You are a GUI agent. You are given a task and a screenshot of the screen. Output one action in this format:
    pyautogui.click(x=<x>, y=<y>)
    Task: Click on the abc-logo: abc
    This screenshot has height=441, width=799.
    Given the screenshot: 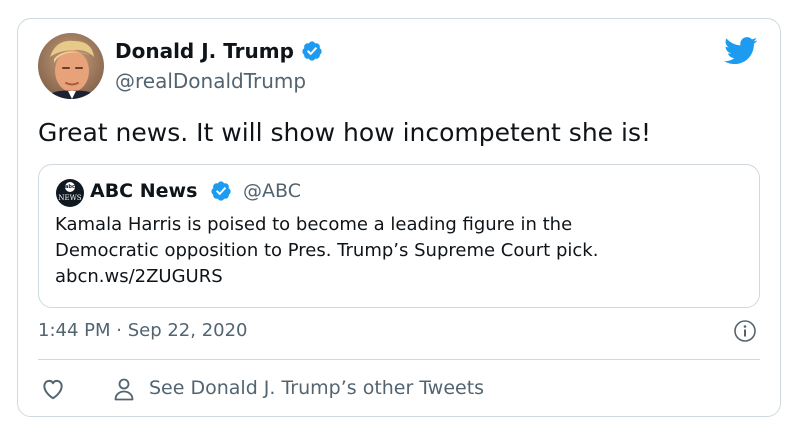 What is the action you would take?
    pyautogui.click(x=70, y=187)
    